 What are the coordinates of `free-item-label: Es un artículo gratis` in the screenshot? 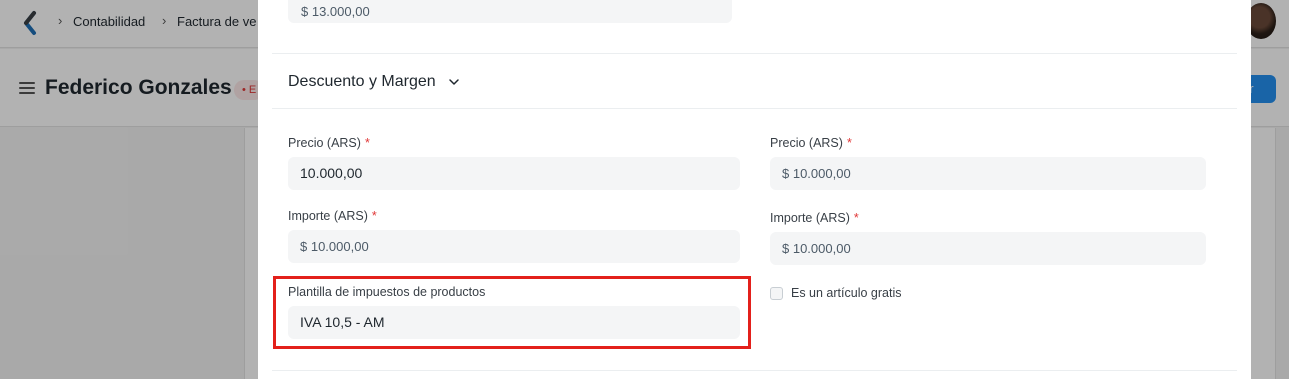 It's located at (846, 293).